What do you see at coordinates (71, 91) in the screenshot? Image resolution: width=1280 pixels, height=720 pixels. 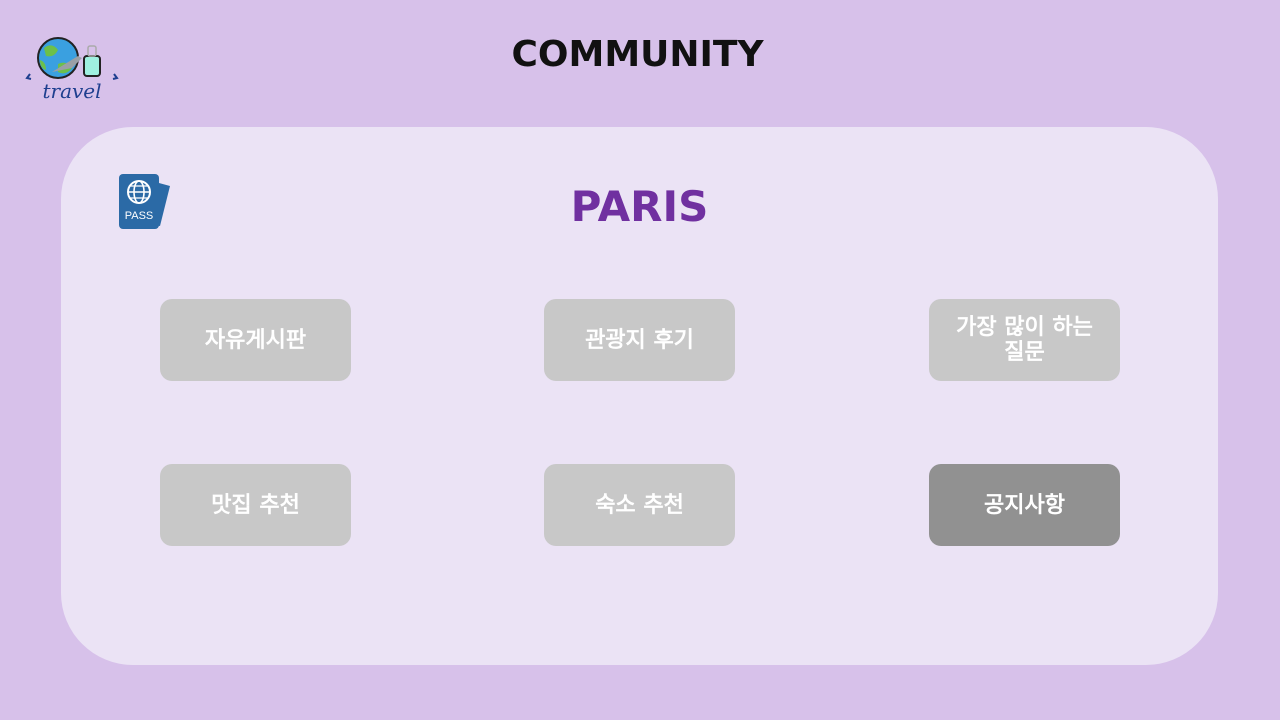 I see `logo-text: travel` at bounding box center [71, 91].